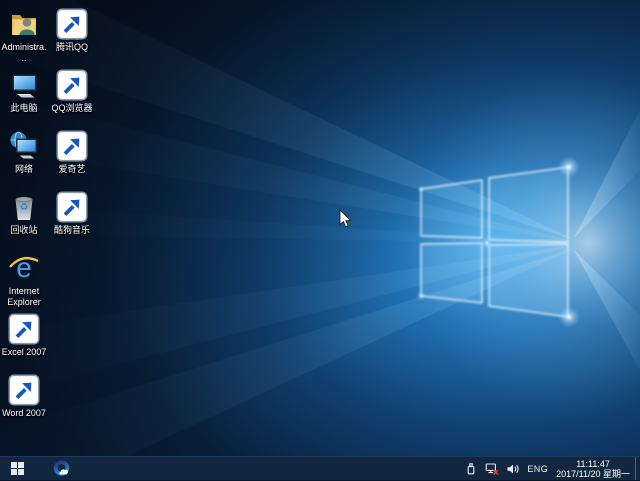  What do you see at coordinates (24, 296) in the screenshot?
I see `desktop-icon-label: Internet Explorer` at bounding box center [24, 296].